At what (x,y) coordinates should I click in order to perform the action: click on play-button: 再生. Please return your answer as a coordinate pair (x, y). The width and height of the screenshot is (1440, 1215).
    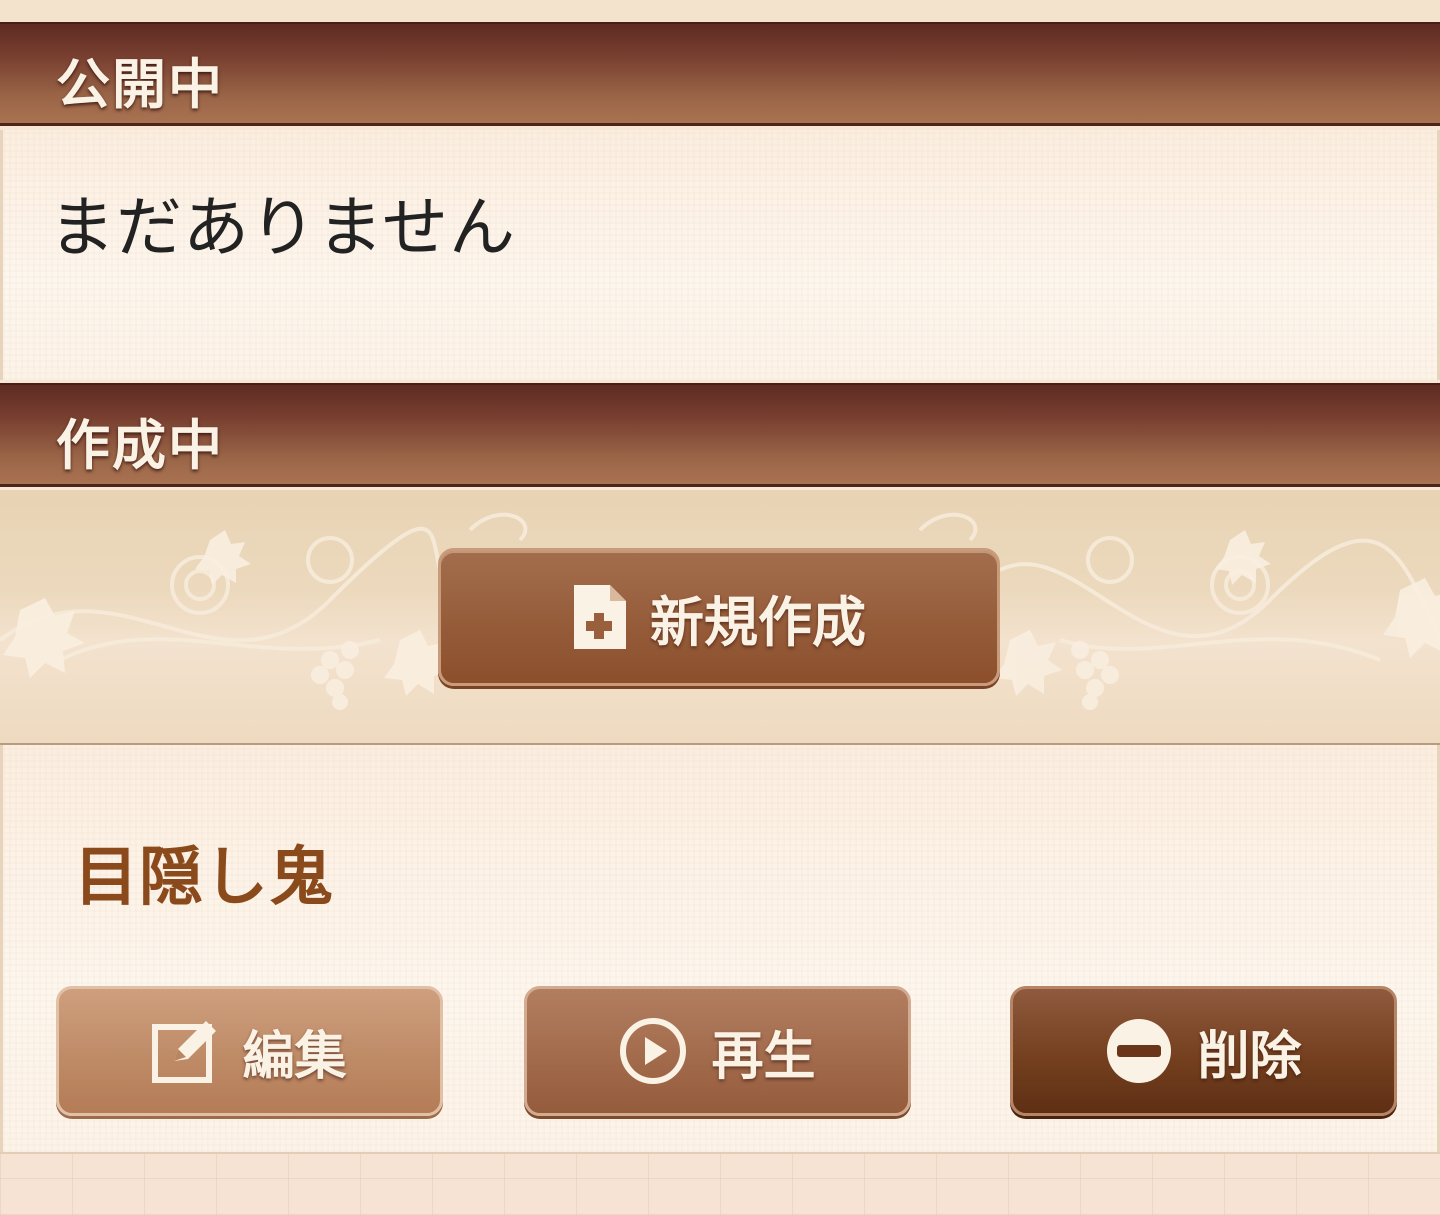
    Looking at the image, I should click on (717, 1051).